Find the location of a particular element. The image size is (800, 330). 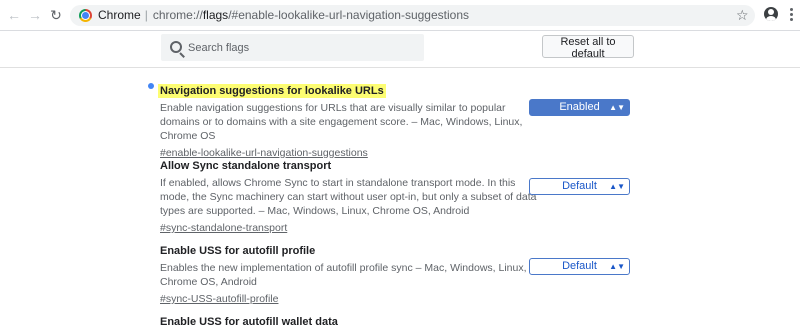

reload-icon: ↻ is located at coordinates (56, 15).